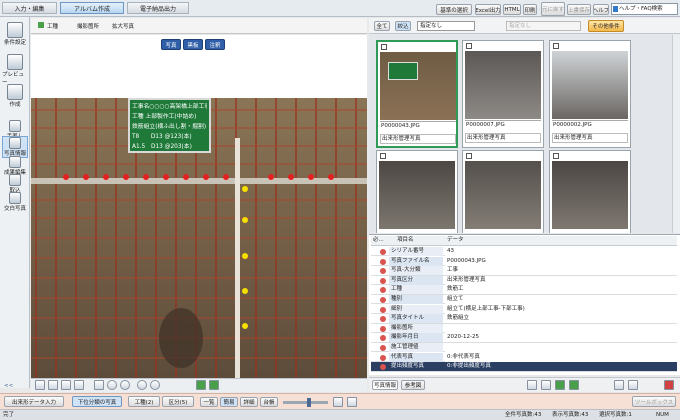 This screenshot has width=680, height=420. Describe the element at coordinates (125, 385) in the screenshot. I see `brightness-icon` at that location.